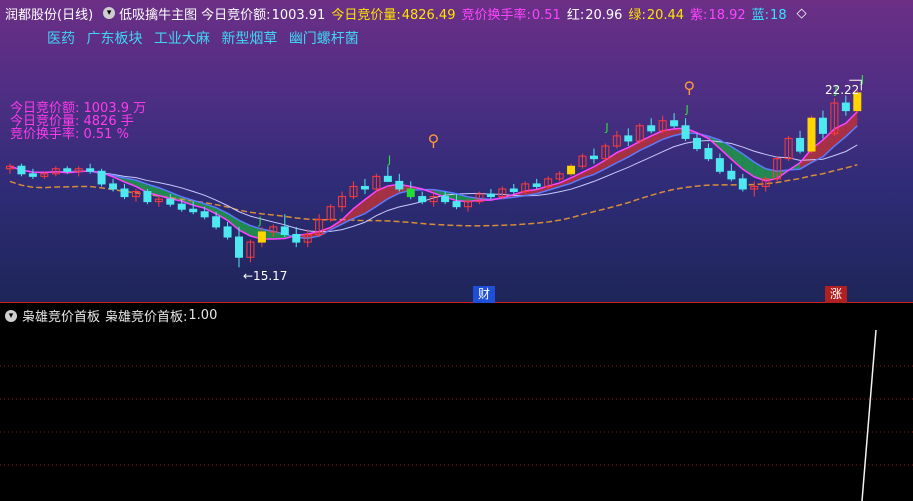 The image size is (913, 501). I want to click on sector-tag: 医药, so click(61, 39).